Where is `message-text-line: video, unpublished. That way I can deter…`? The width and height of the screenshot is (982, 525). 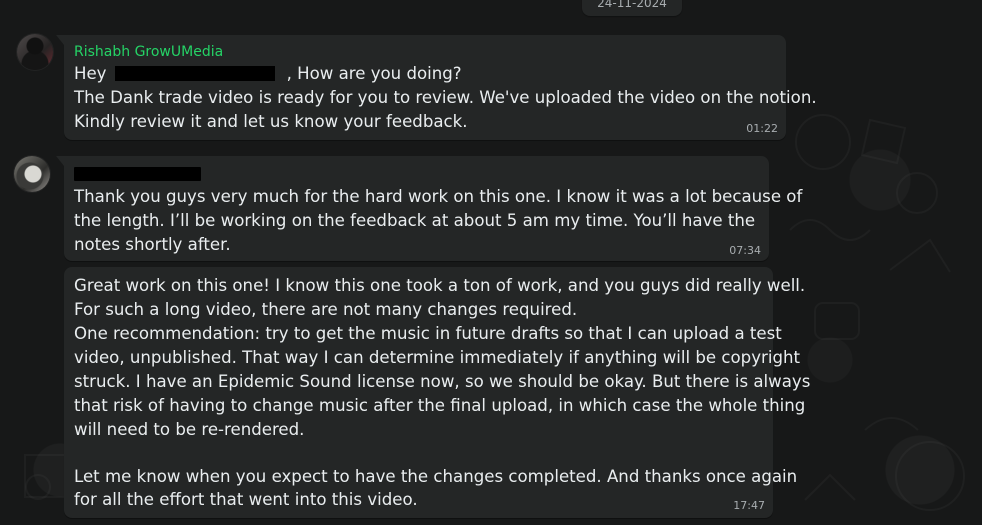 message-text-line: video, unpublished. That way I can deter… is located at coordinates (437, 357).